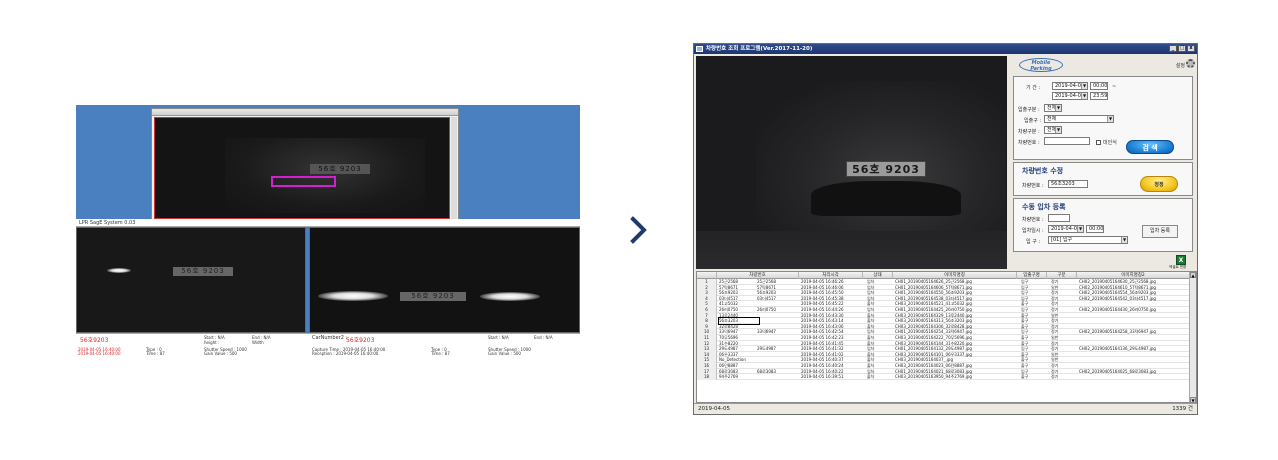 This screenshot has height=460, width=1278. What do you see at coordinates (1182, 48) in the screenshot?
I see `maximize-button: □` at bounding box center [1182, 48].